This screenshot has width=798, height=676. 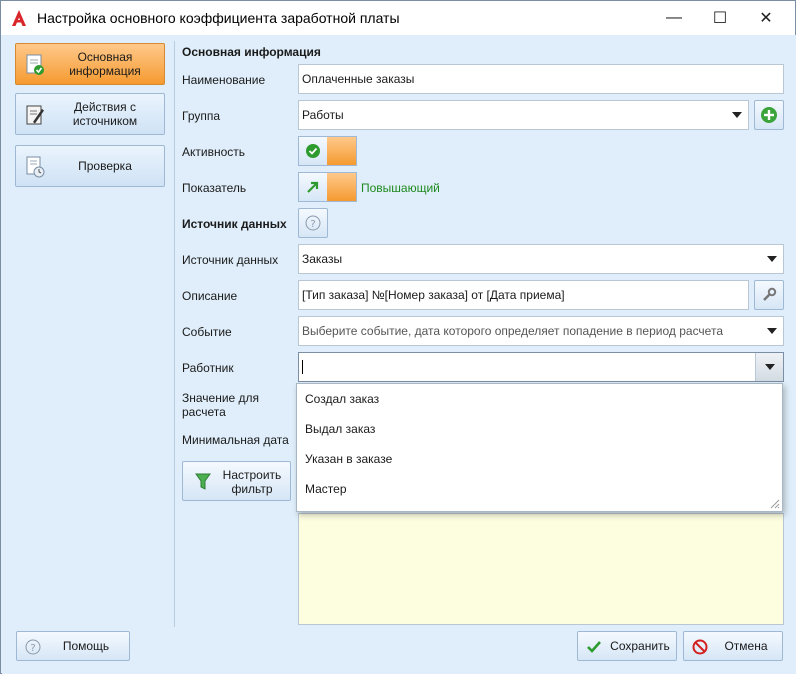 What do you see at coordinates (214, 188) in the screenshot?
I see `indicator-label: Показатель` at bounding box center [214, 188].